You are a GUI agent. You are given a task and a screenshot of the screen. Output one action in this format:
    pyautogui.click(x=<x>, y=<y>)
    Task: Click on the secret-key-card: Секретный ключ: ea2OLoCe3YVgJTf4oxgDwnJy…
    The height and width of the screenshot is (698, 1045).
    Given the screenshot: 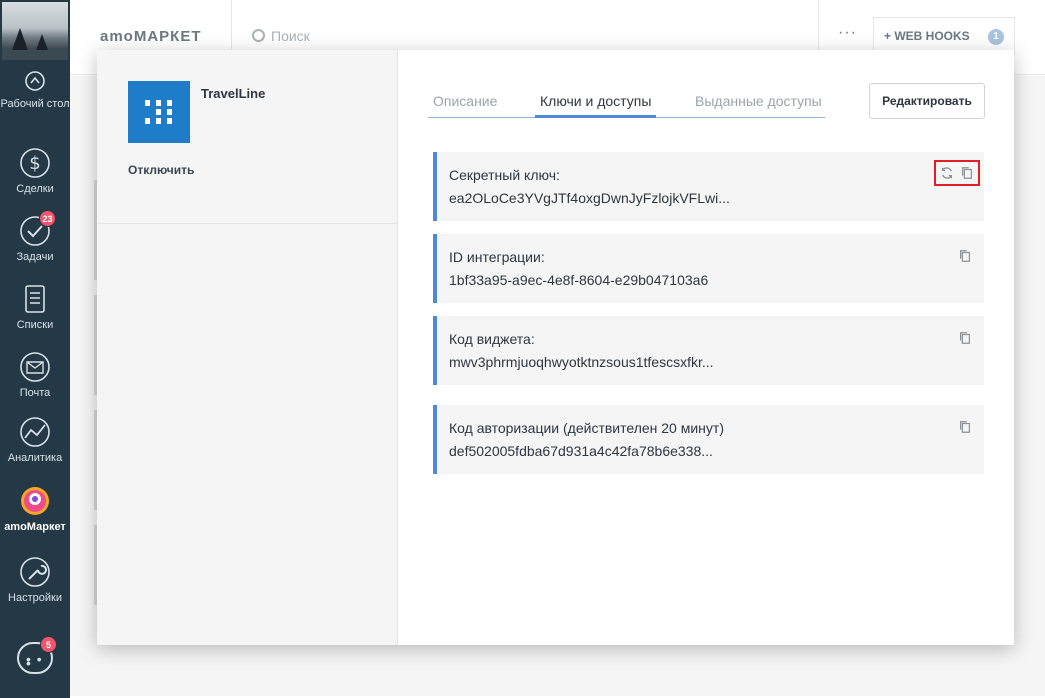 What is the action you would take?
    pyautogui.click(x=708, y=186)
    